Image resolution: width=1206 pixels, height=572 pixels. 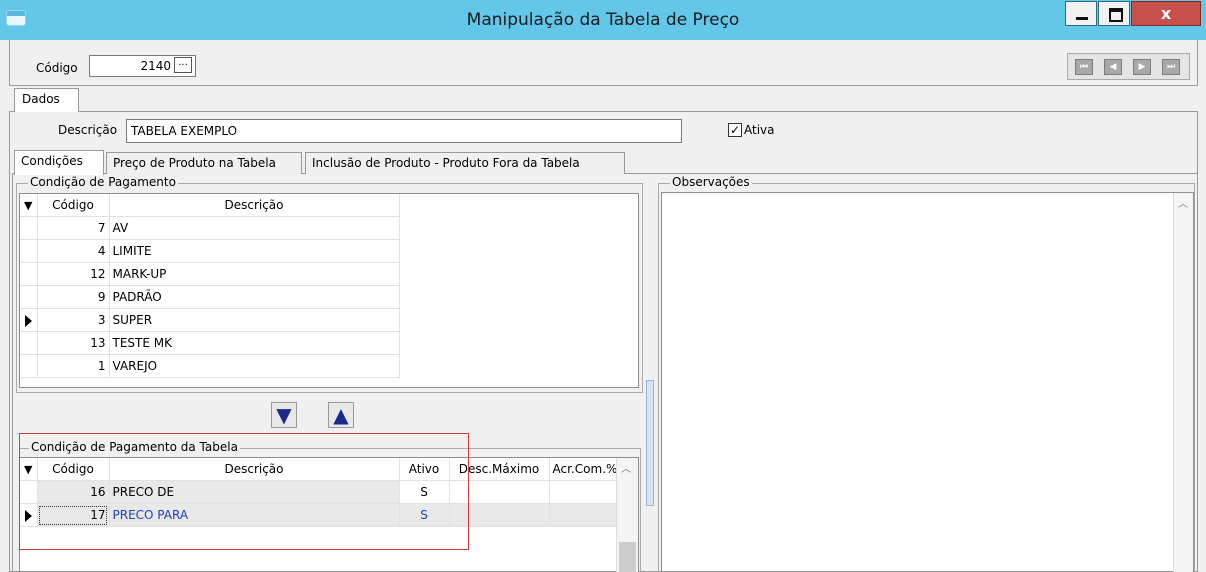 I want to click on move-up-button: ▲, so click(x=341, y=415).